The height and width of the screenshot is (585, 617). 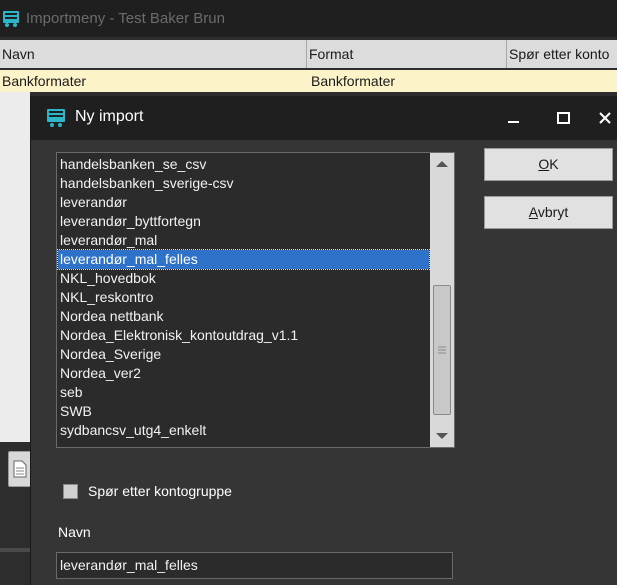 I want to click on column-header-format: Format, so click(x=407, y=54).